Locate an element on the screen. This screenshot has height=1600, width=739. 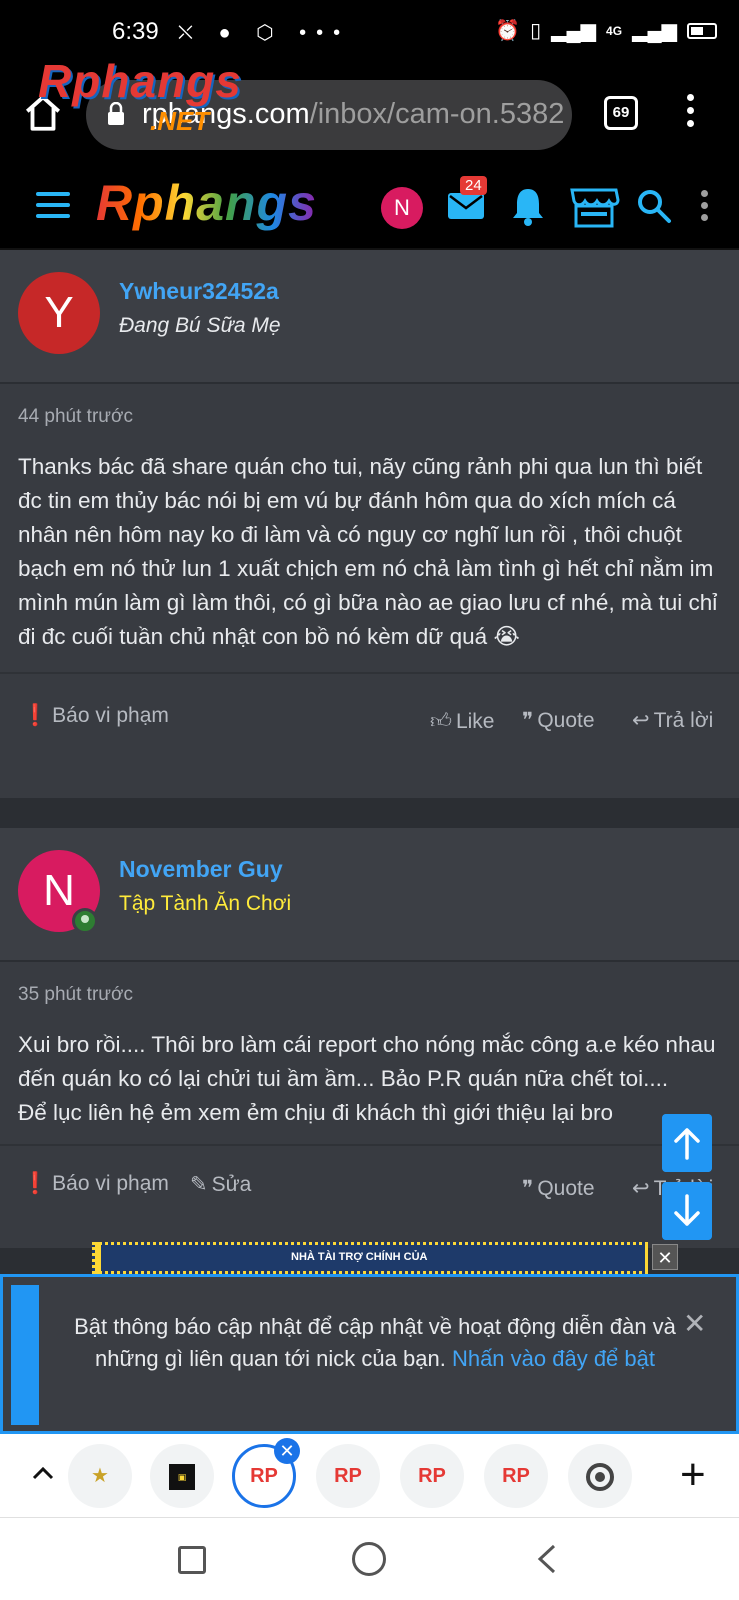
ad-text: NHÀ TÀI TRỢ CHÍNH CỦA is located at coordinates (359, 1257).